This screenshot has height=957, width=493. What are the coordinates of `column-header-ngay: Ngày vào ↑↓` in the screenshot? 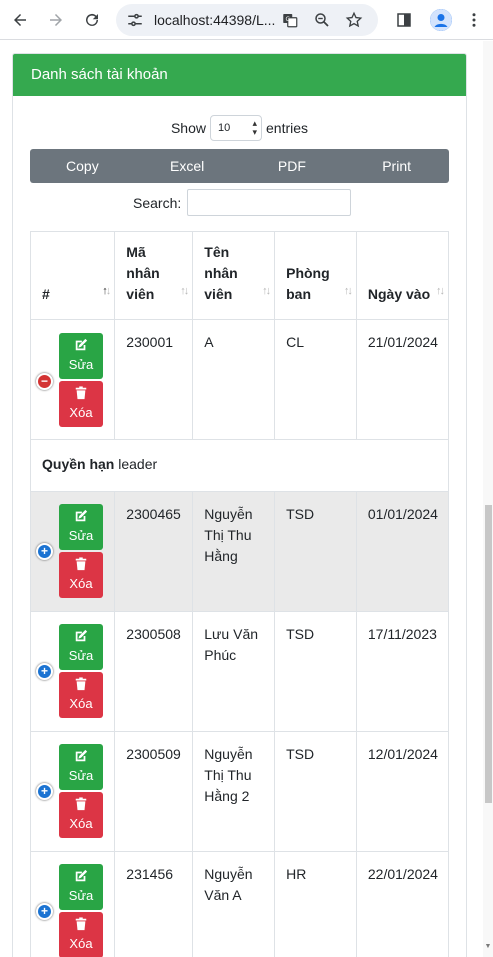 It's located at (402, 275).